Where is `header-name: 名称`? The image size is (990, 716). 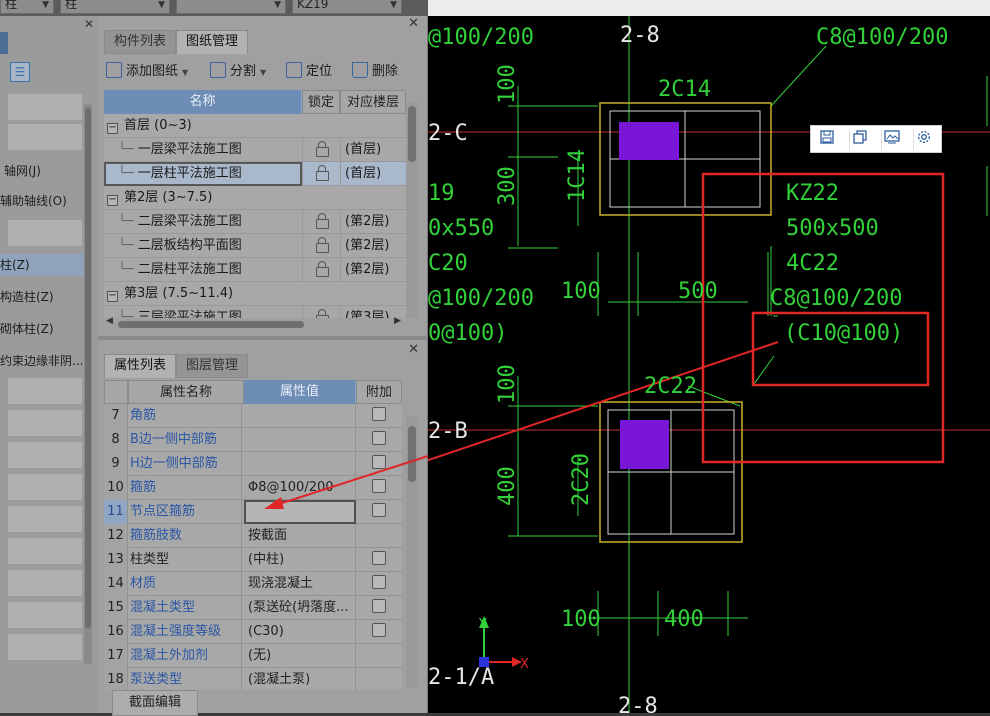 header-name: 名称 is located at coordinates (203, 102).